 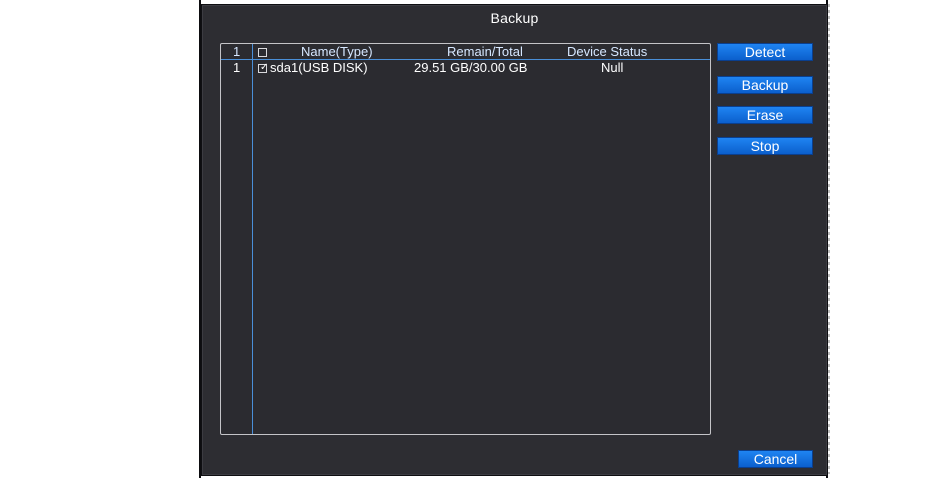 I want to click on header-device-status: Device Status, so click(x=607, y=51).